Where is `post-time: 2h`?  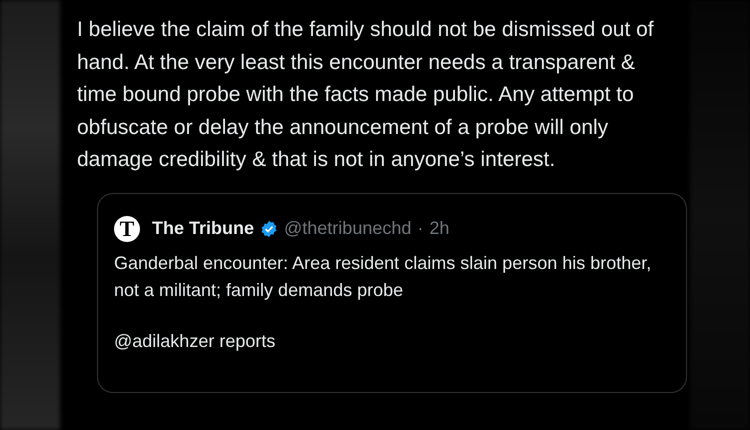
post-time: 2h is located at coordinates (439, 228).